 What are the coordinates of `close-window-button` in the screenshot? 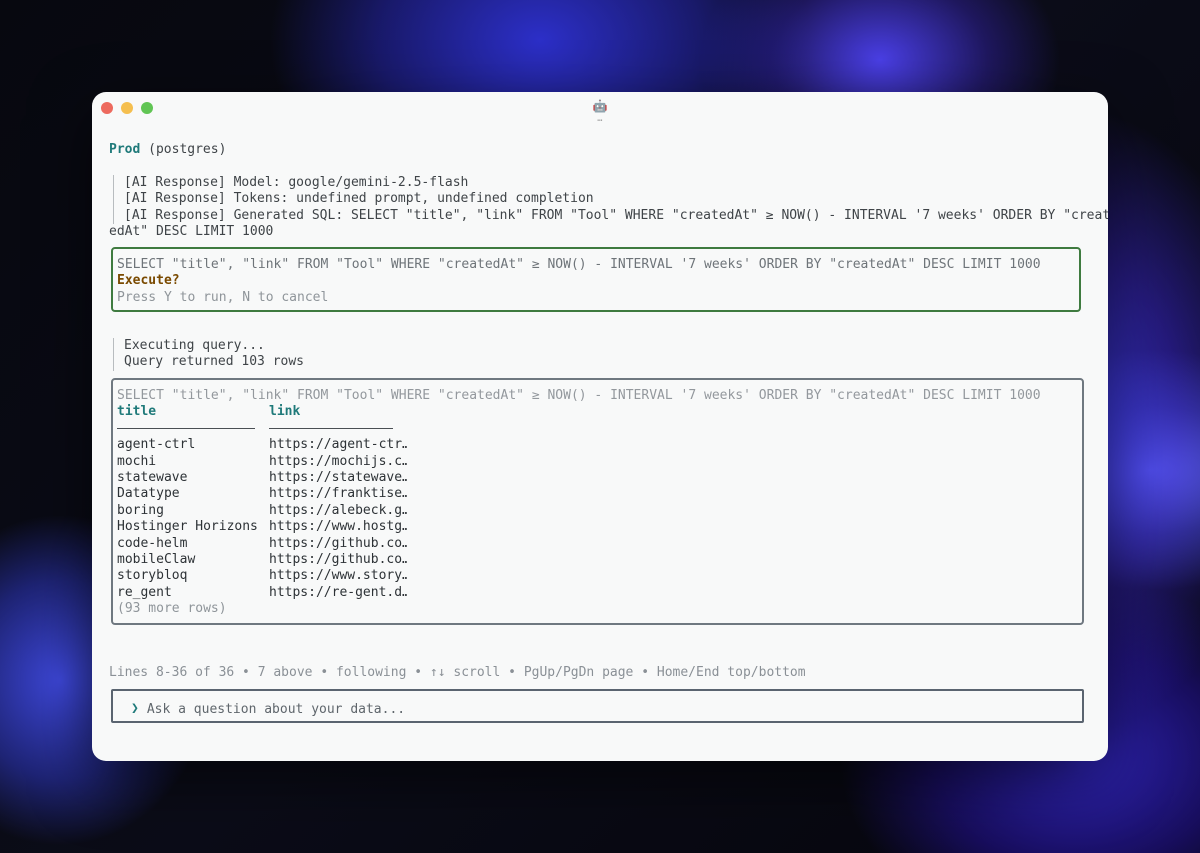 It's located at (107, 108).